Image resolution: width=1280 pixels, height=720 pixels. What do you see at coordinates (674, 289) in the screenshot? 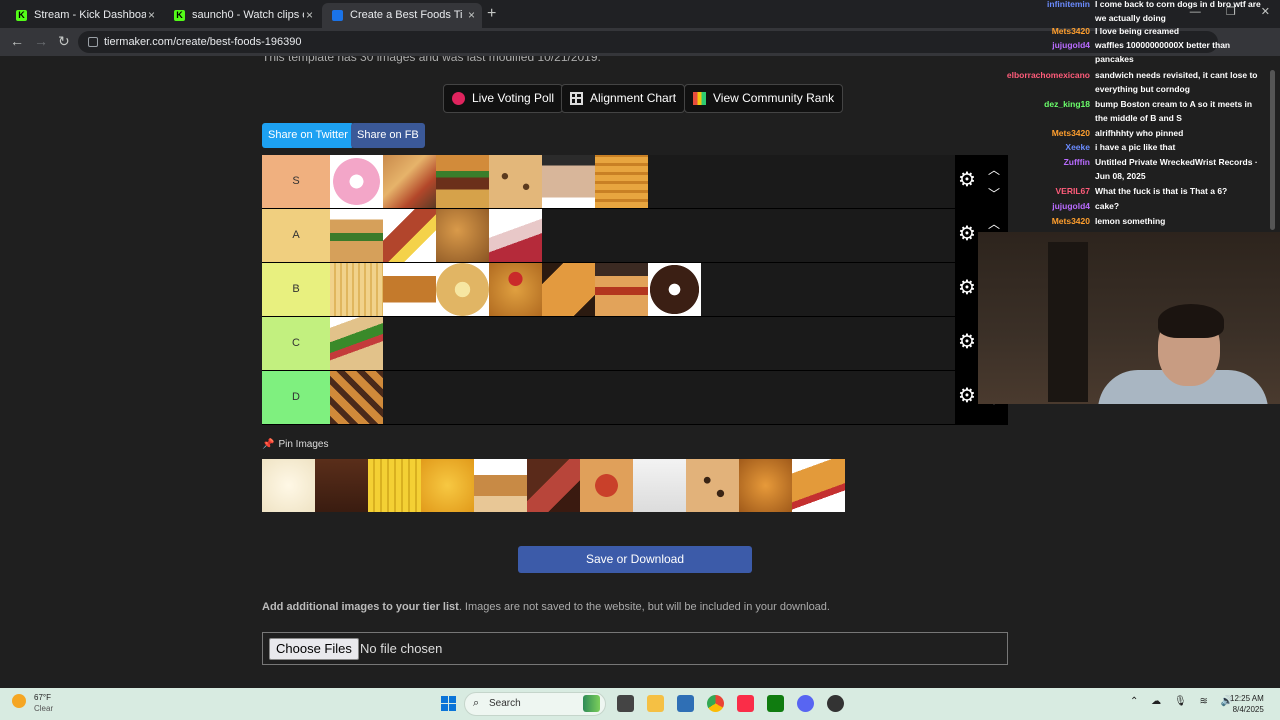
I see `food-image-chocolate-donut` at bounding box center [674, 289].